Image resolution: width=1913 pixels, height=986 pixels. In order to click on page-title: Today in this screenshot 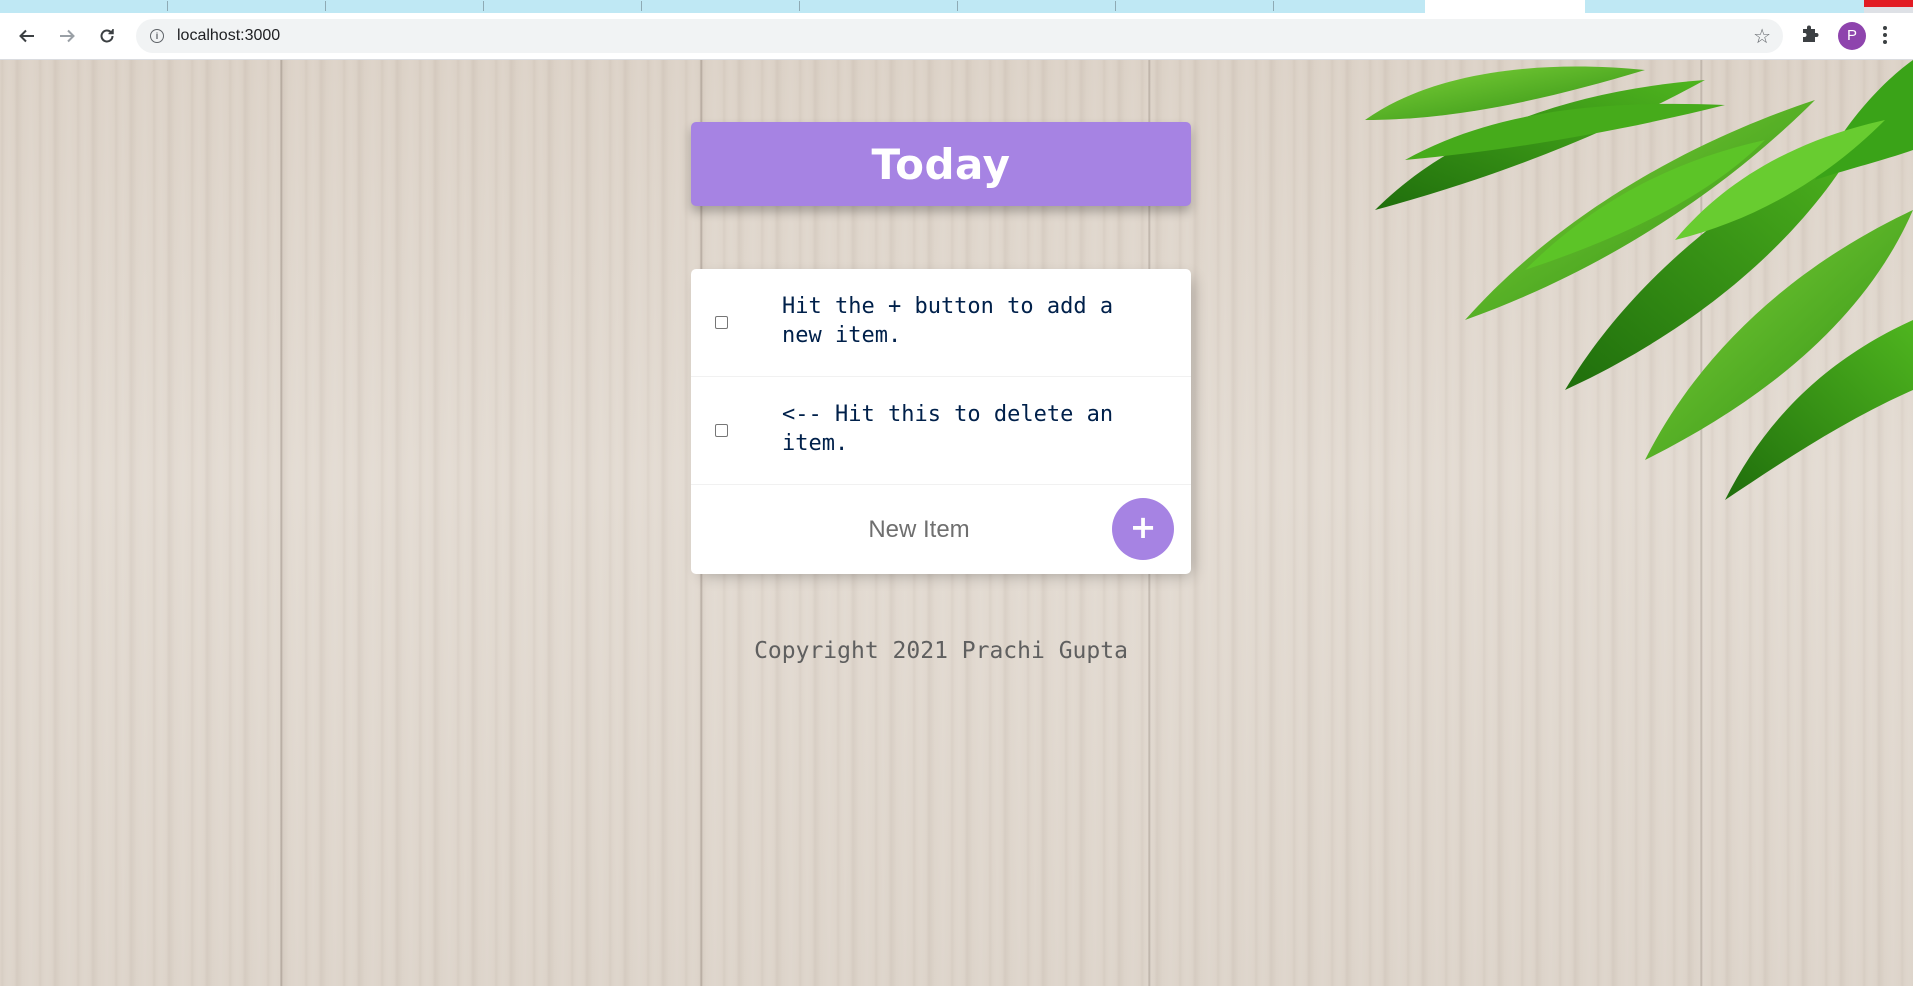, I will do `click(941, 164)`.